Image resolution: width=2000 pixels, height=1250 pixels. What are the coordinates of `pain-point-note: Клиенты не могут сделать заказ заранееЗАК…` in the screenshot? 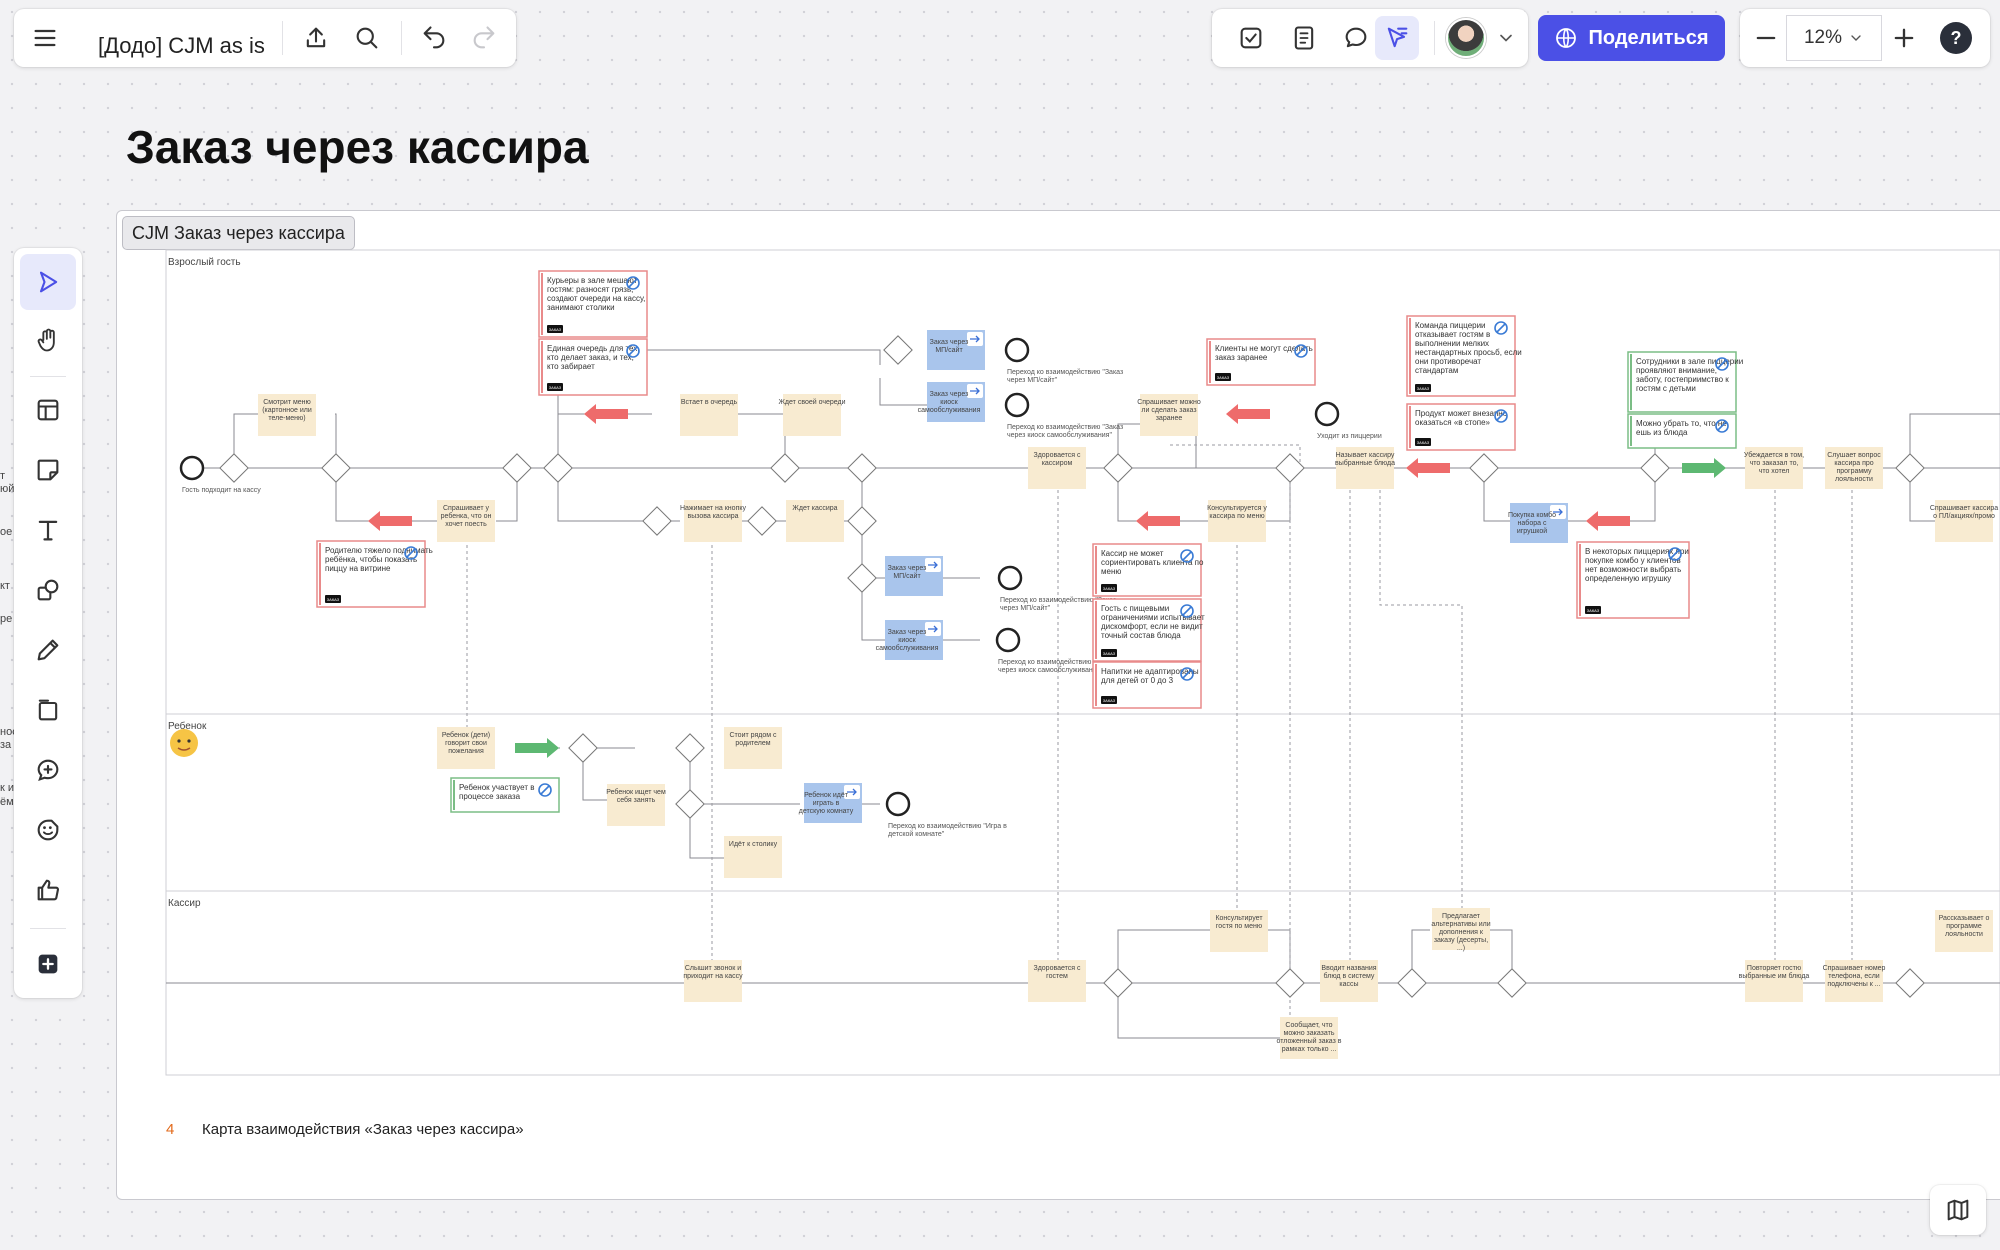 It's located at (1261, 362).